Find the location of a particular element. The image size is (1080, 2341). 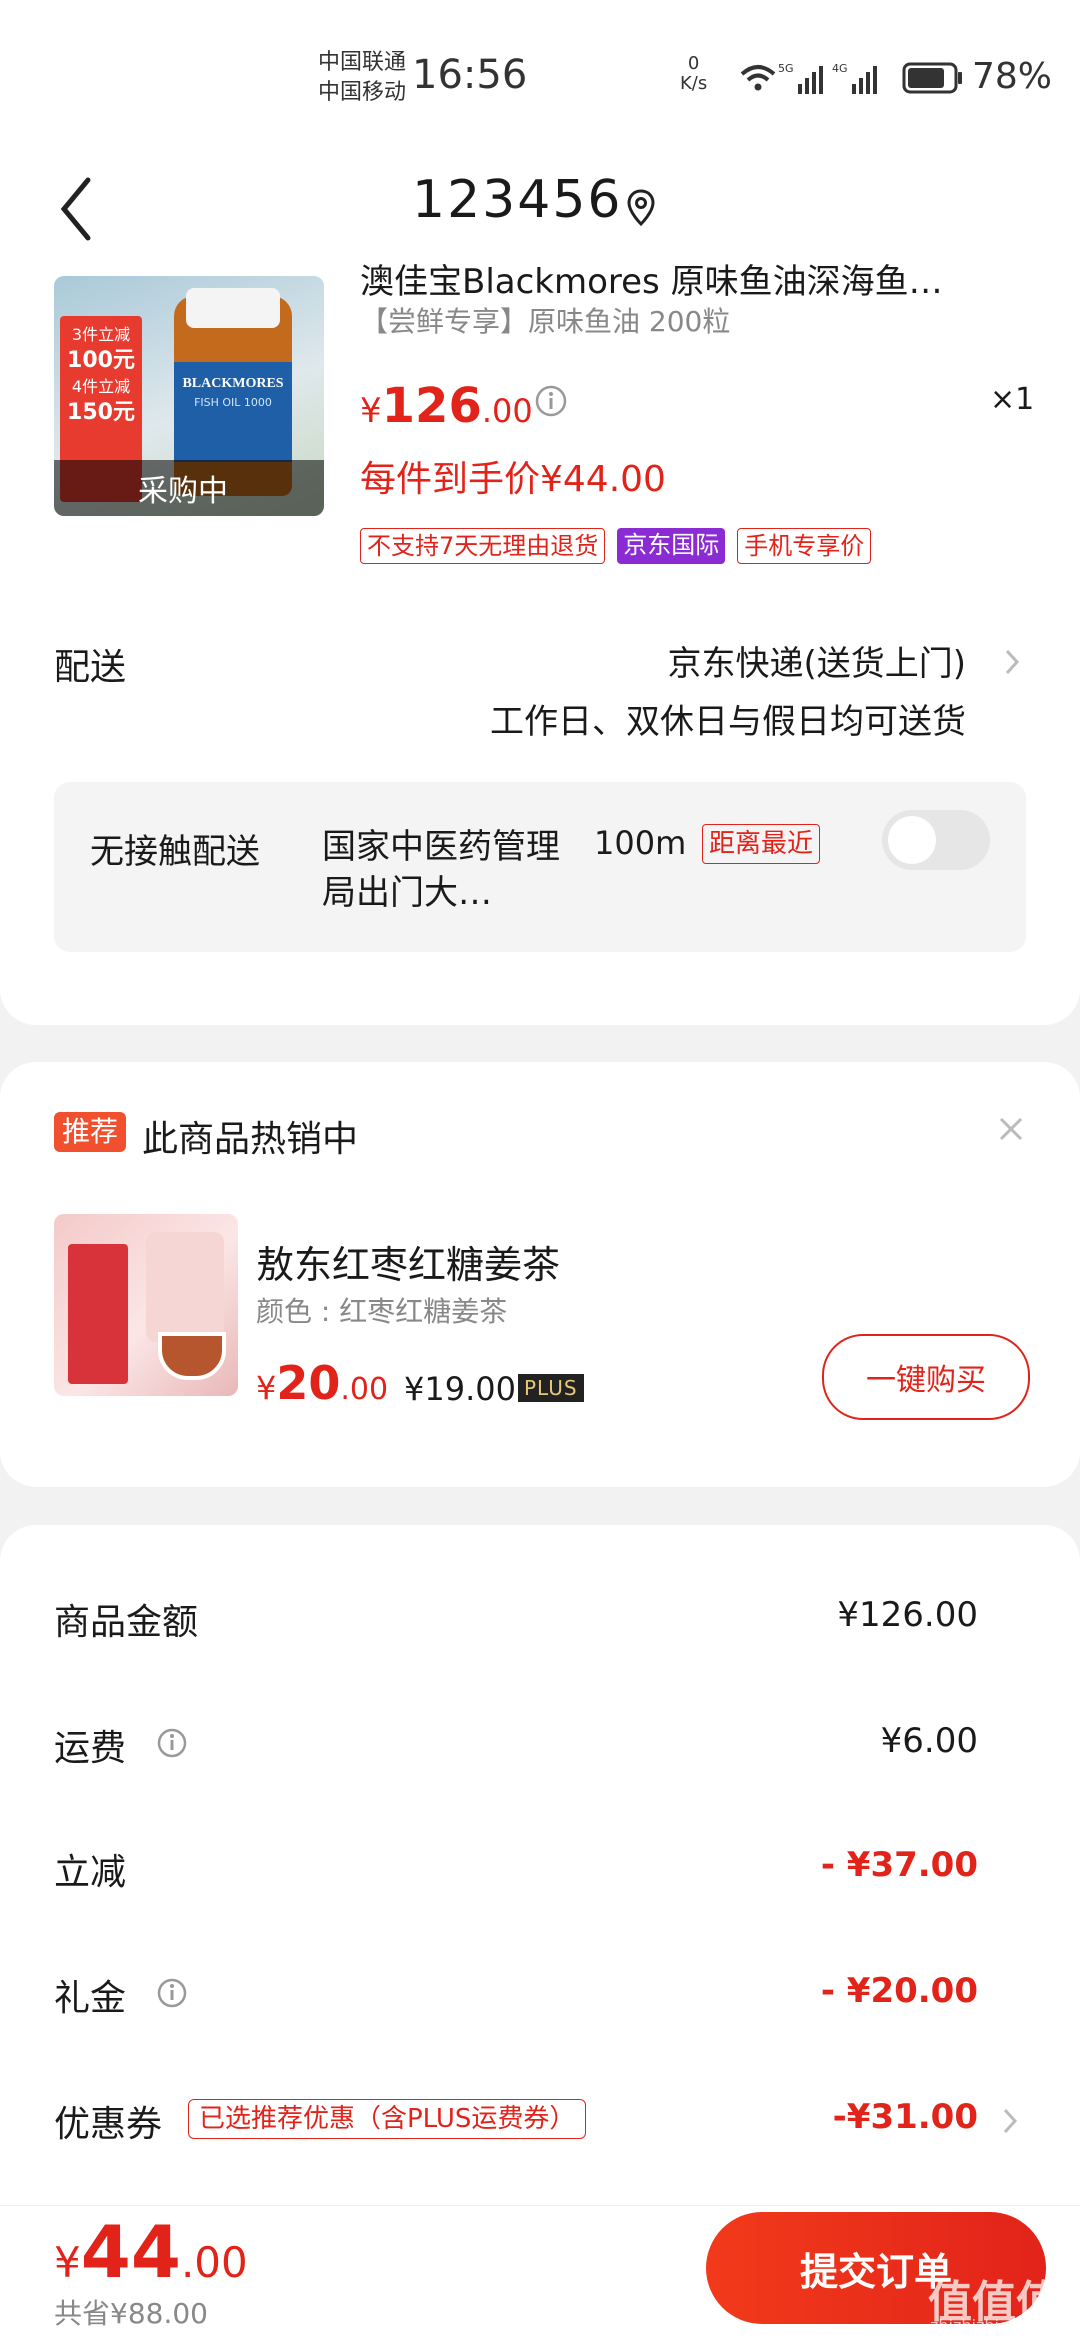

price-decimal: .00 is located at coordinates (507, 411).